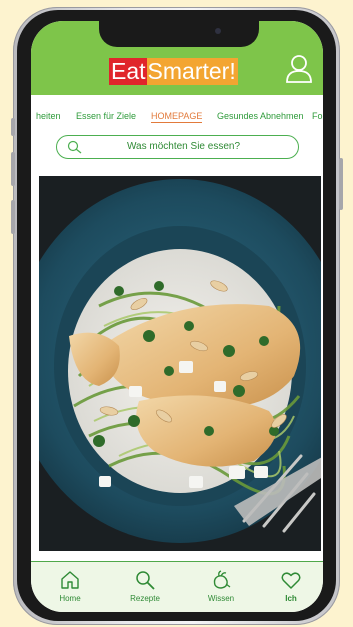 The width and height of the screenshot is (353, 627). Describe the element at coordinates (218, 31) in the screenshot. I see `camera-dot` at that location.